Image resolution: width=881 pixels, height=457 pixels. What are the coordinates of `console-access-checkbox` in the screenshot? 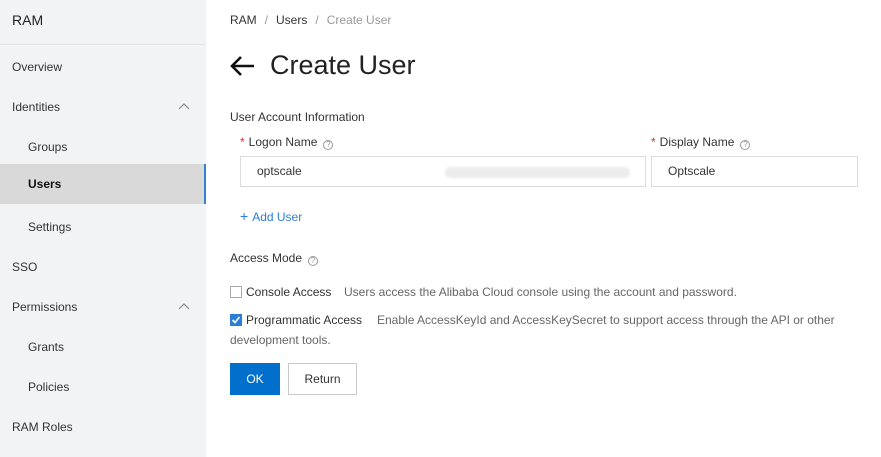 It's located at (236, 292).